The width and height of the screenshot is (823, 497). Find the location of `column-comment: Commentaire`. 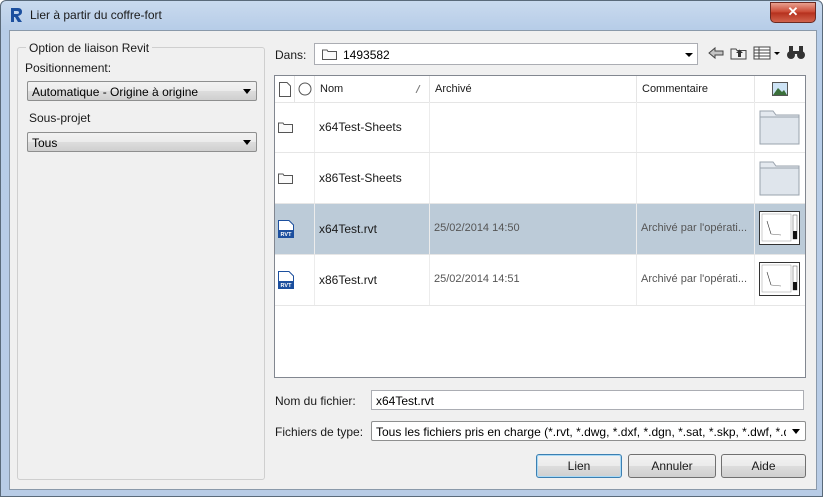

column-comment: Commentaire is located at coordinates (696, 89).